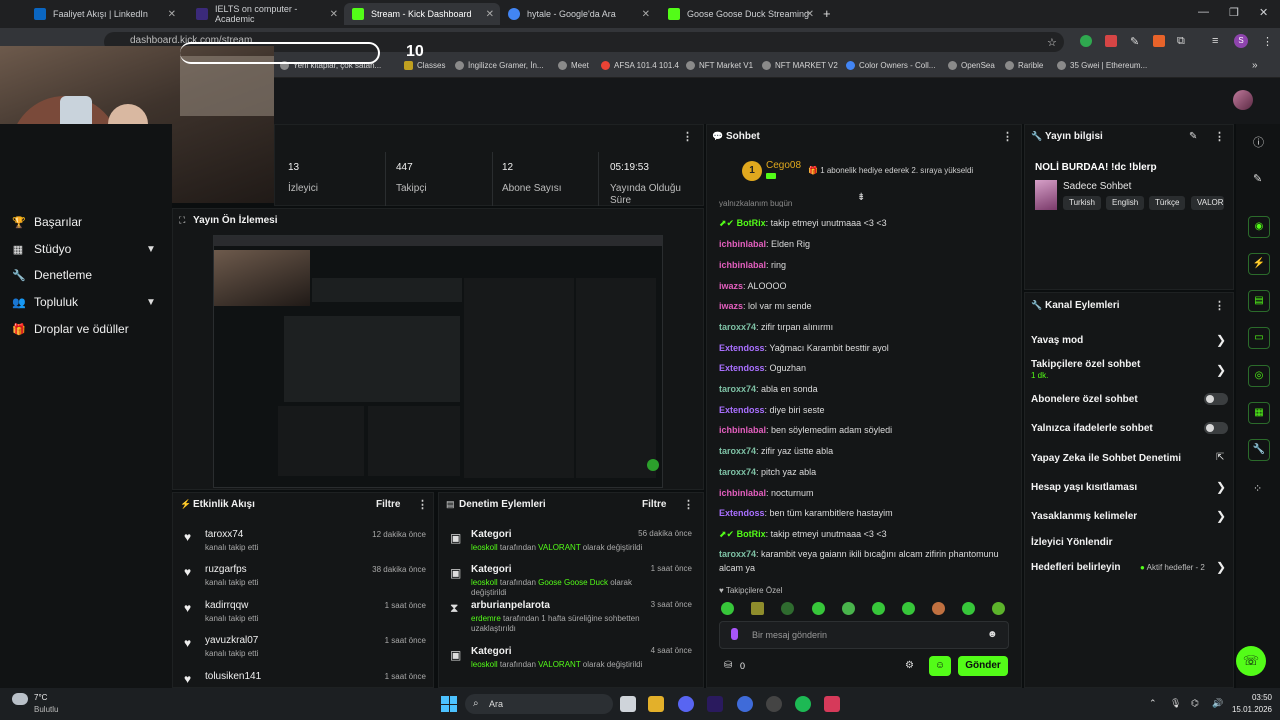  What do you see at coordinates (104, 14) in the screenshot?
I see `tab-linkedin: Faaliyet Akışı | LinkedIn ✕` at bounding box center [104, 14].